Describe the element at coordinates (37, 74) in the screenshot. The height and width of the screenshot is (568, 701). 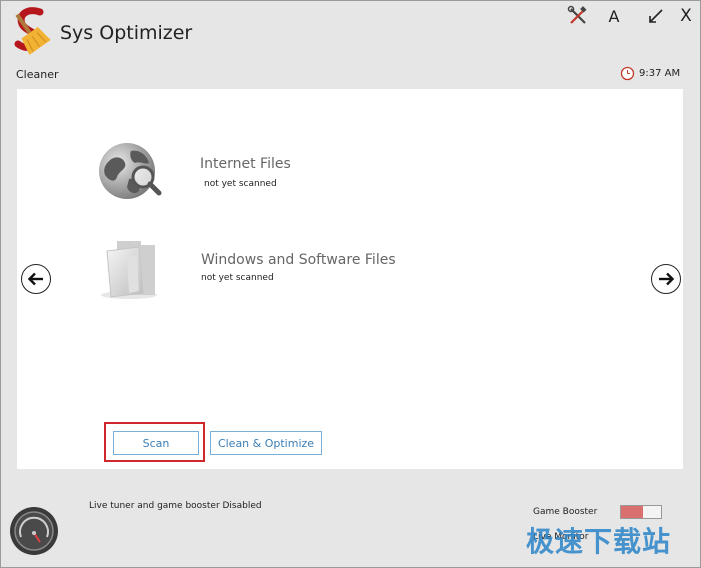
I see `section-label: Cleaner` at that location.